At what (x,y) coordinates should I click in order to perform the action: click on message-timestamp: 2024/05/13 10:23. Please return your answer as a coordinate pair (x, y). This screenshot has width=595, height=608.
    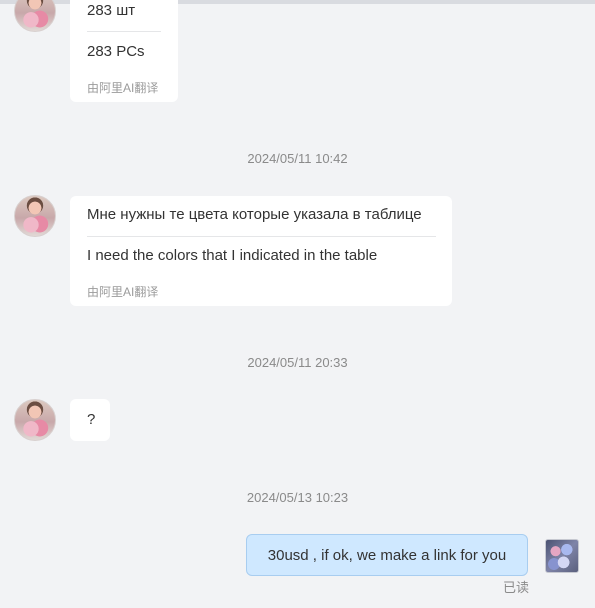
    Looking at the image, I should click on (297, 497).